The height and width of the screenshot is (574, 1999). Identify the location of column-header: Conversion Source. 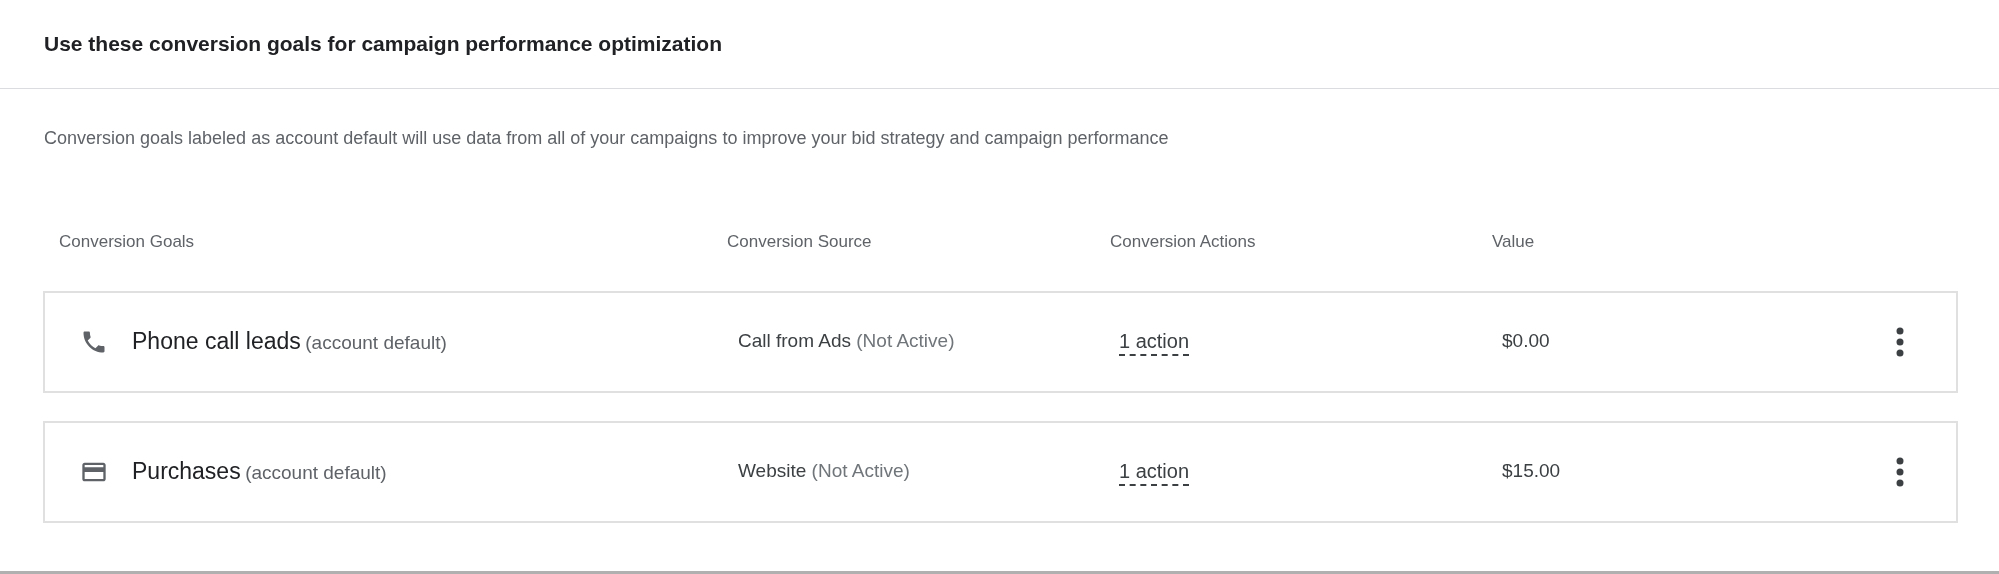
(799, 241).